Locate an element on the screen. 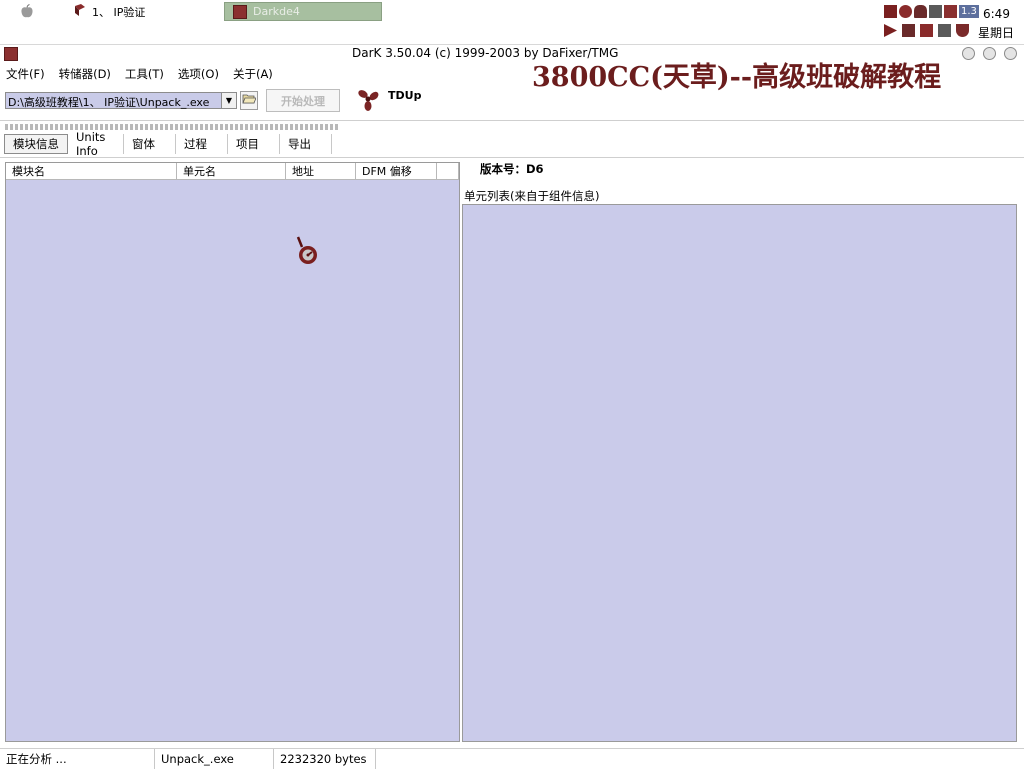 This screenshot has width=1024, height=769. tdup-fan-icon is located at coordinates (368, 100).